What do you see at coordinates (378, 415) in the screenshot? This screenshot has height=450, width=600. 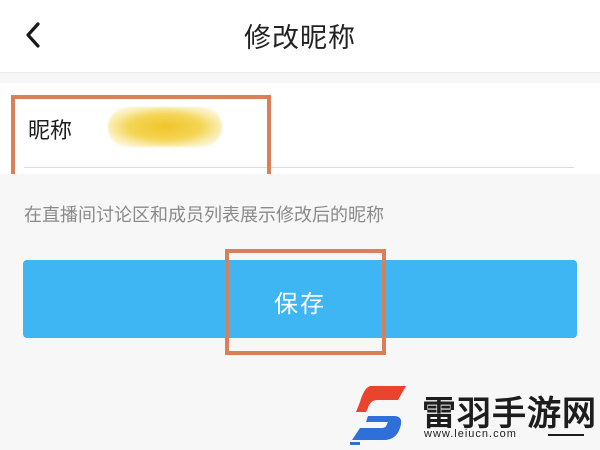 I see `watermark-logo-icon` at bounding box center [378, 415].